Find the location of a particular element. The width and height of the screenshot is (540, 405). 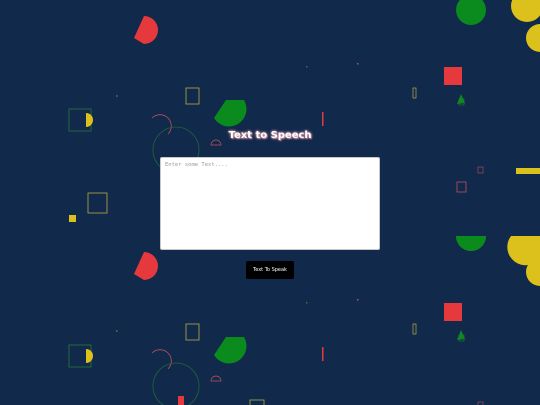

yellow-bar-shape is located at coordinates (528, 171).